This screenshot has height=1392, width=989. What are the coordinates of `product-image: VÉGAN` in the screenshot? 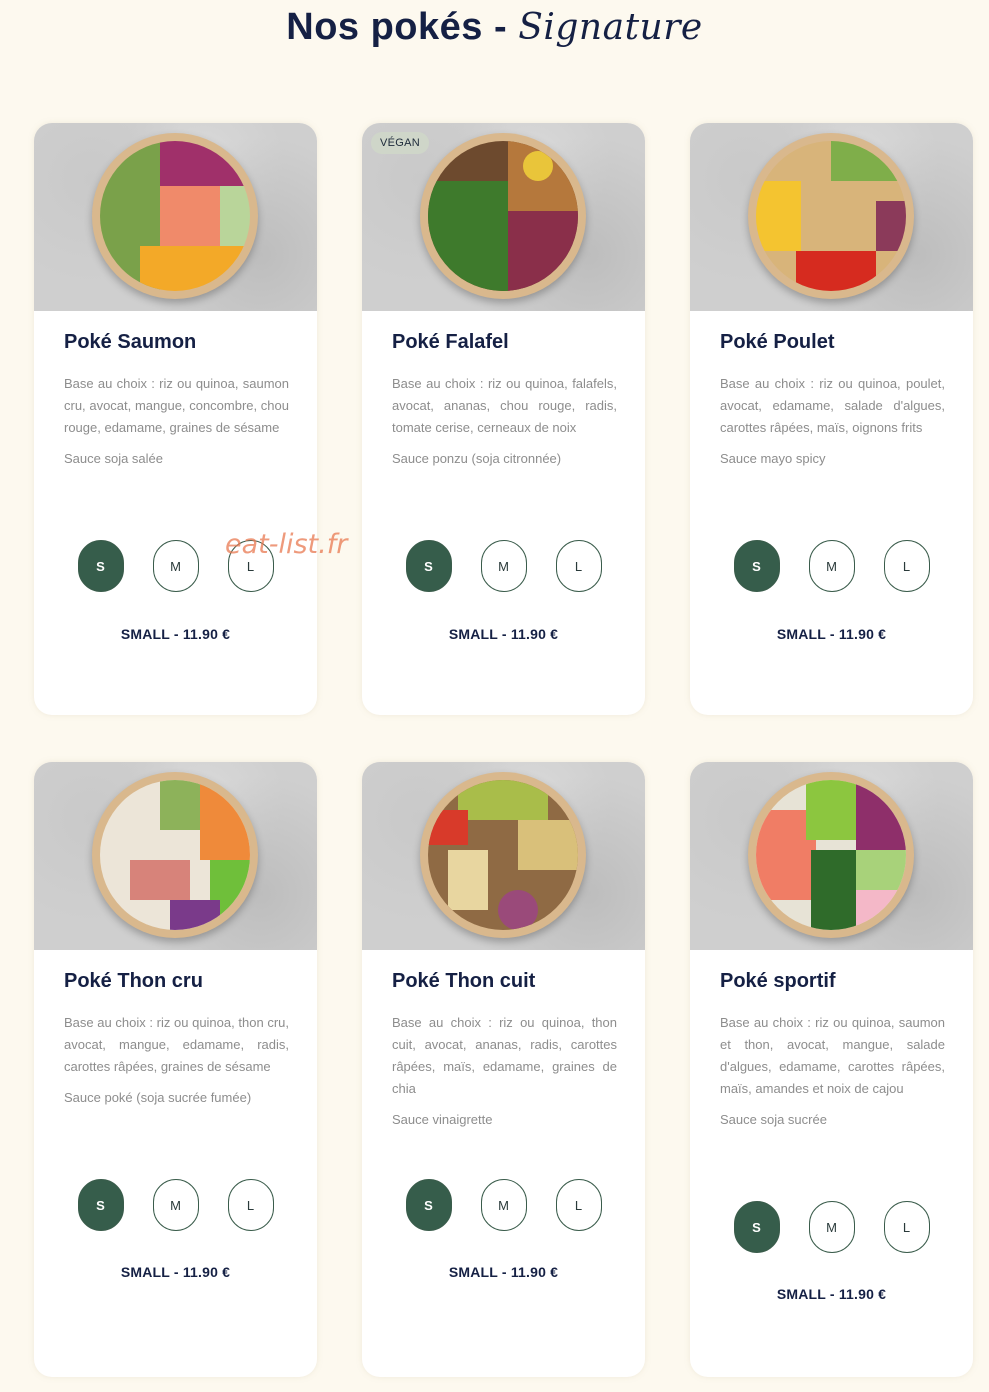 It's located at (503, 217).